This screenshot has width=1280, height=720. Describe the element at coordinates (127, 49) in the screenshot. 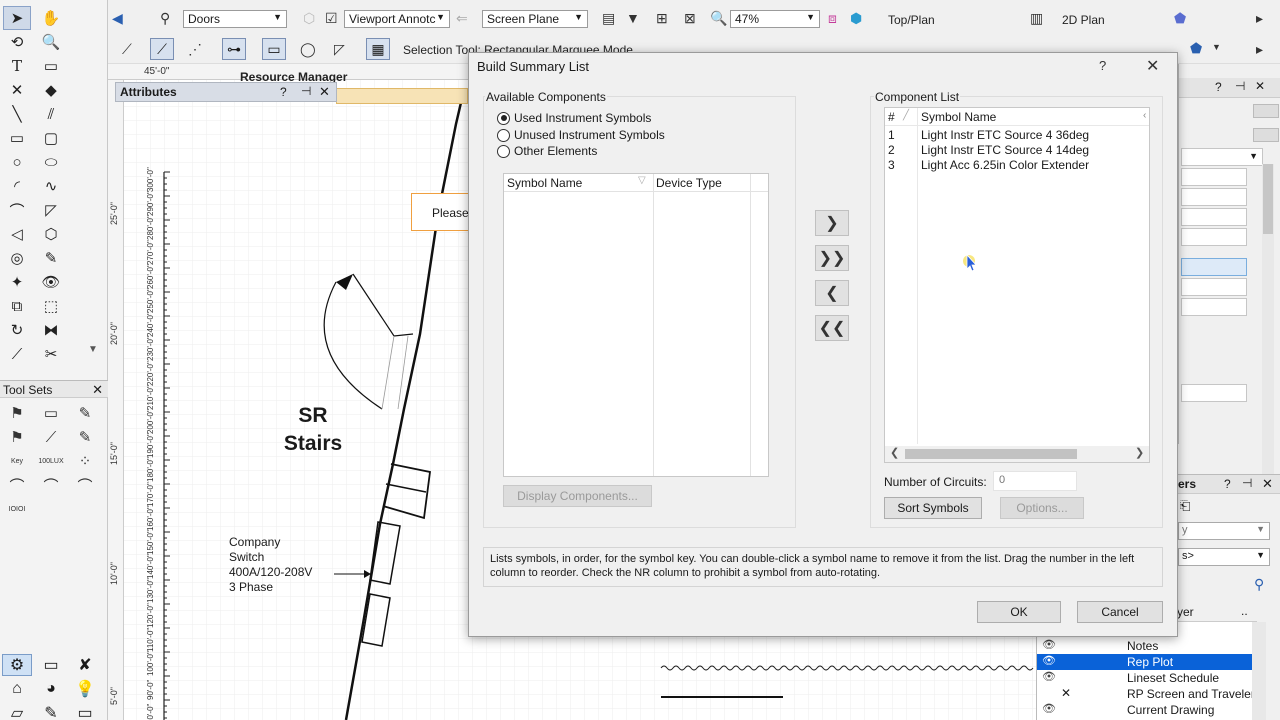

I see `mode-constrained-icon: ⟋` at that location.